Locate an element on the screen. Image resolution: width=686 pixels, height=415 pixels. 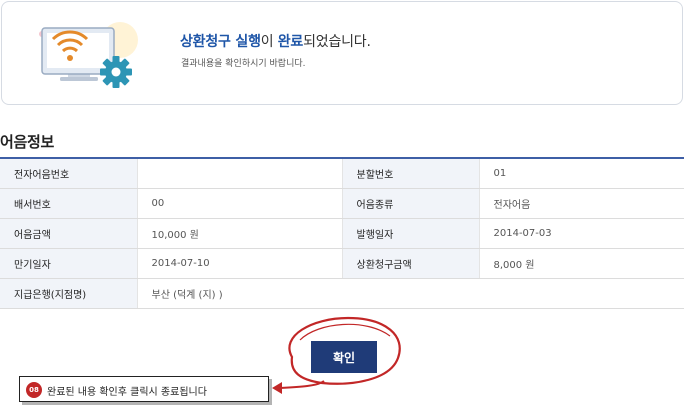
field-label: 만기일자 is located at coordinates (68, 263).